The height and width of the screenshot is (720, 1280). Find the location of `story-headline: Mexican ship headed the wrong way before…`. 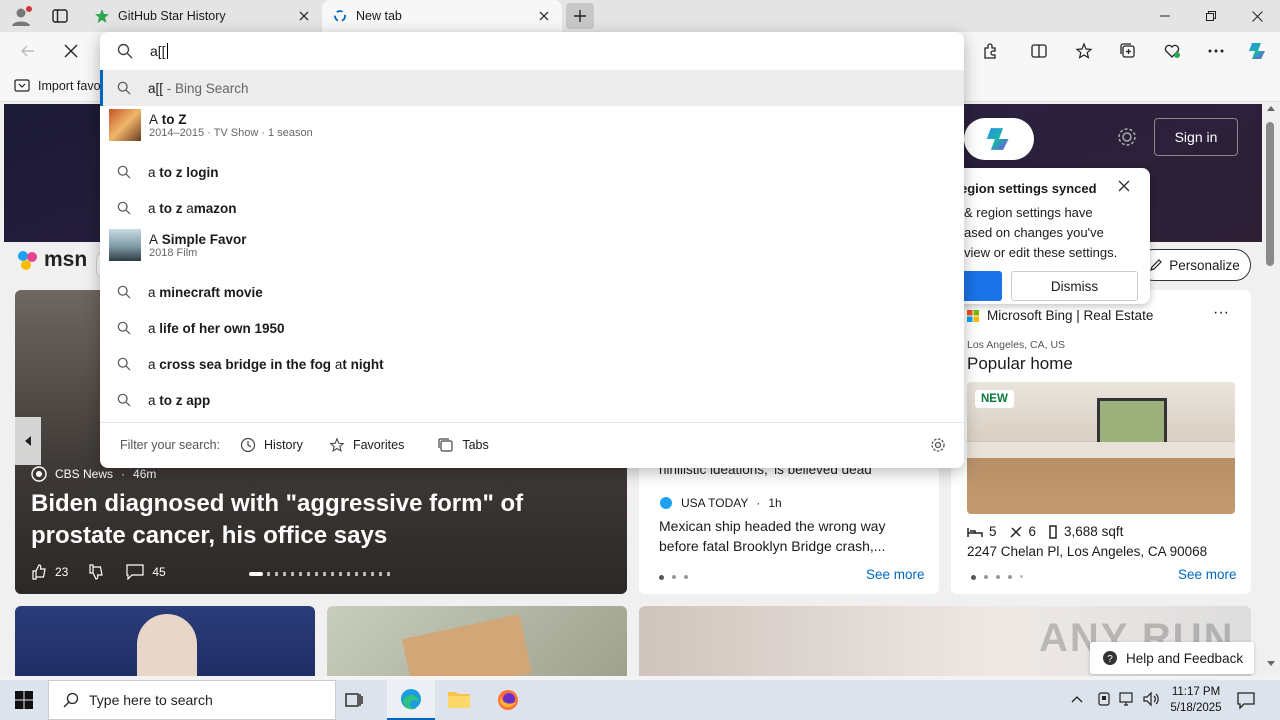

story-headline: Mexican ship headed the wrong way before… is located at coordinates (791, 536).